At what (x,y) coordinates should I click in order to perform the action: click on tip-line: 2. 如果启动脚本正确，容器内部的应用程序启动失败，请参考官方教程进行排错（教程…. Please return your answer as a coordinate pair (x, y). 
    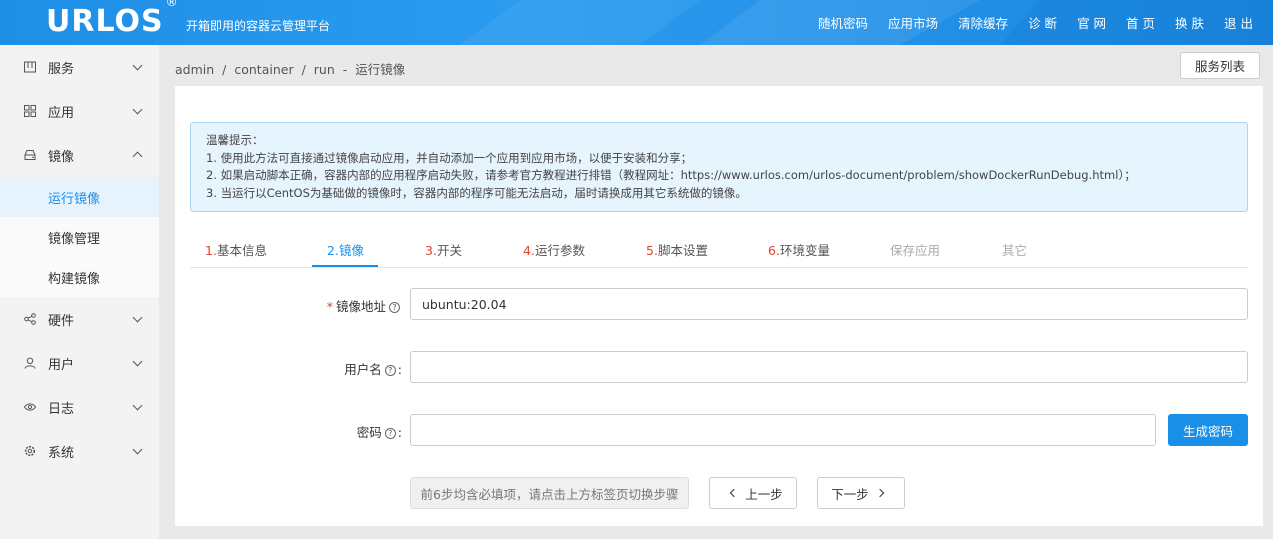
    Looking at the image, I should click on (671, 175).